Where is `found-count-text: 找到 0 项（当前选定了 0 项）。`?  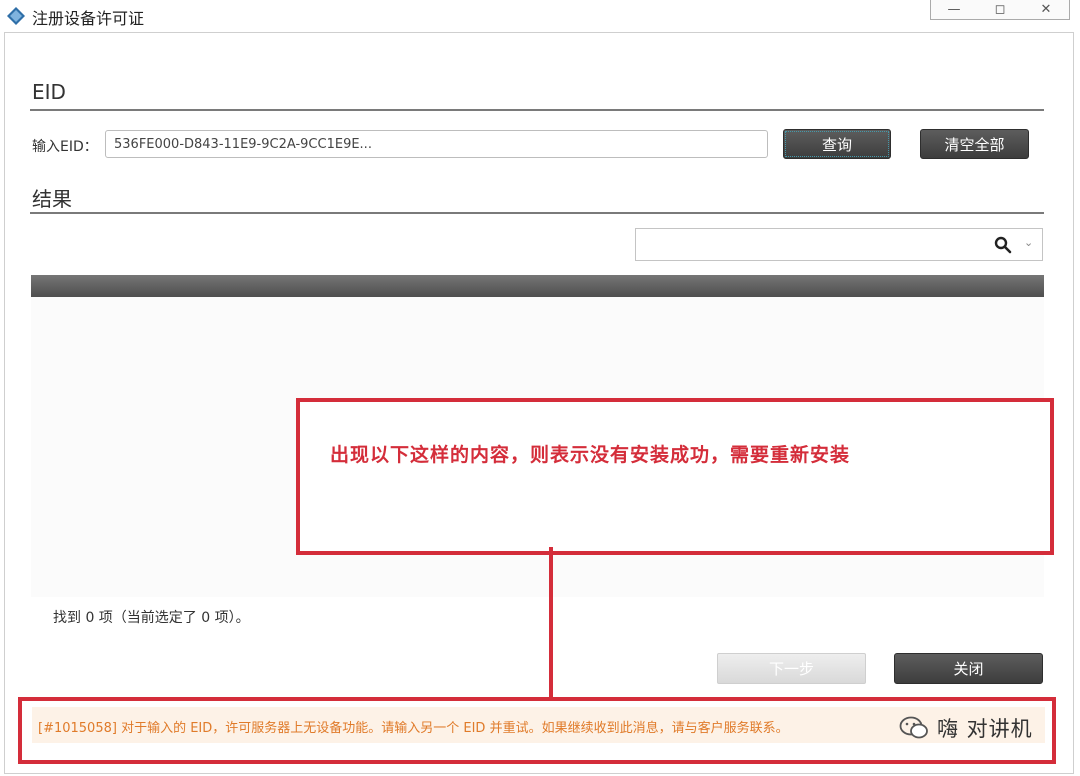
found-count-text: 找到 0 项（当前选定了 0 项）。 is located at coordinates (151, 618).